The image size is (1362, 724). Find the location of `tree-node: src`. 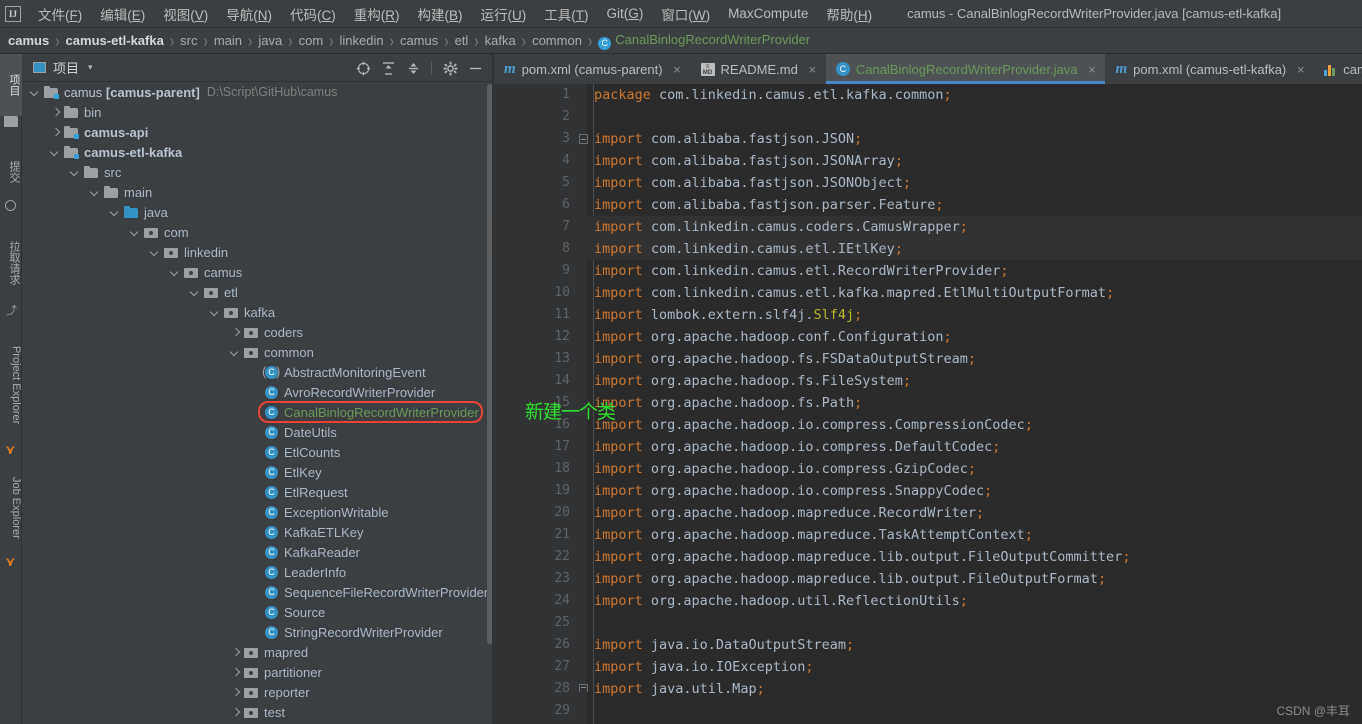

tree-node: src is located at coordinates (257, 172).